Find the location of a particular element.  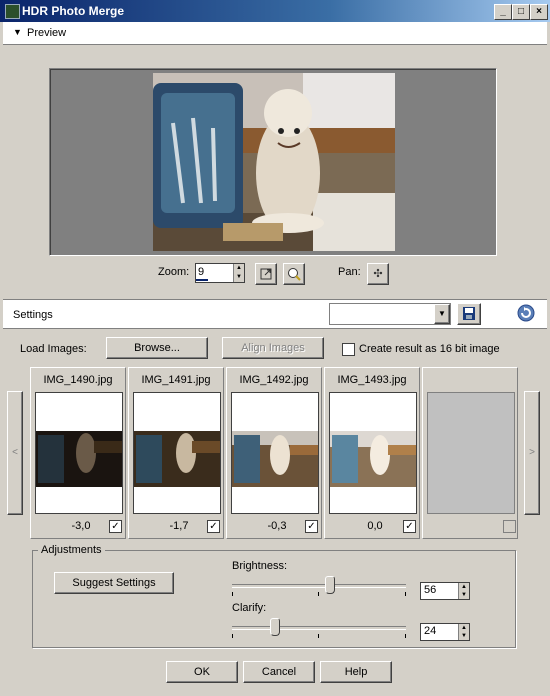

clarify-label: Clarify: is located at coordinates (249, 608).